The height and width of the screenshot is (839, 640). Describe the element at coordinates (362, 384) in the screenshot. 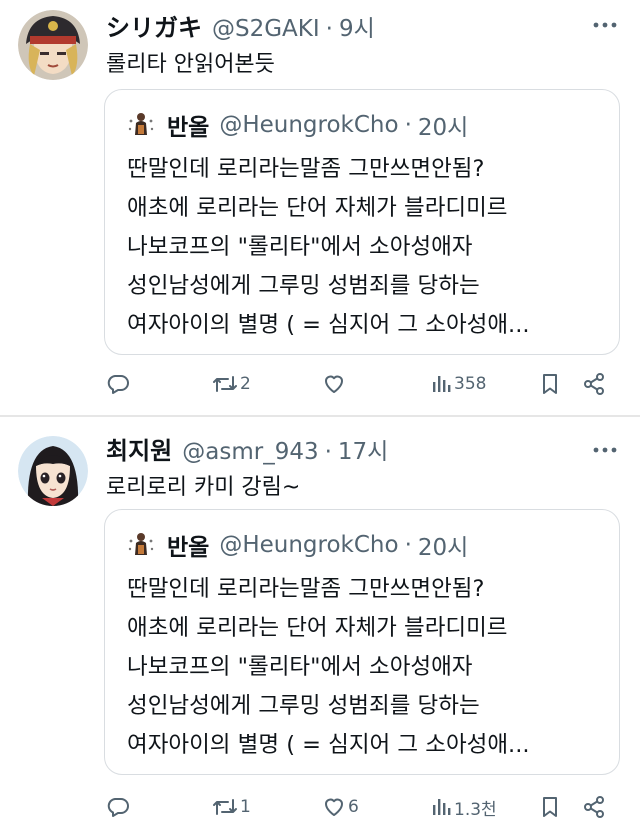

I see `action-bar: 2 358` at that location.